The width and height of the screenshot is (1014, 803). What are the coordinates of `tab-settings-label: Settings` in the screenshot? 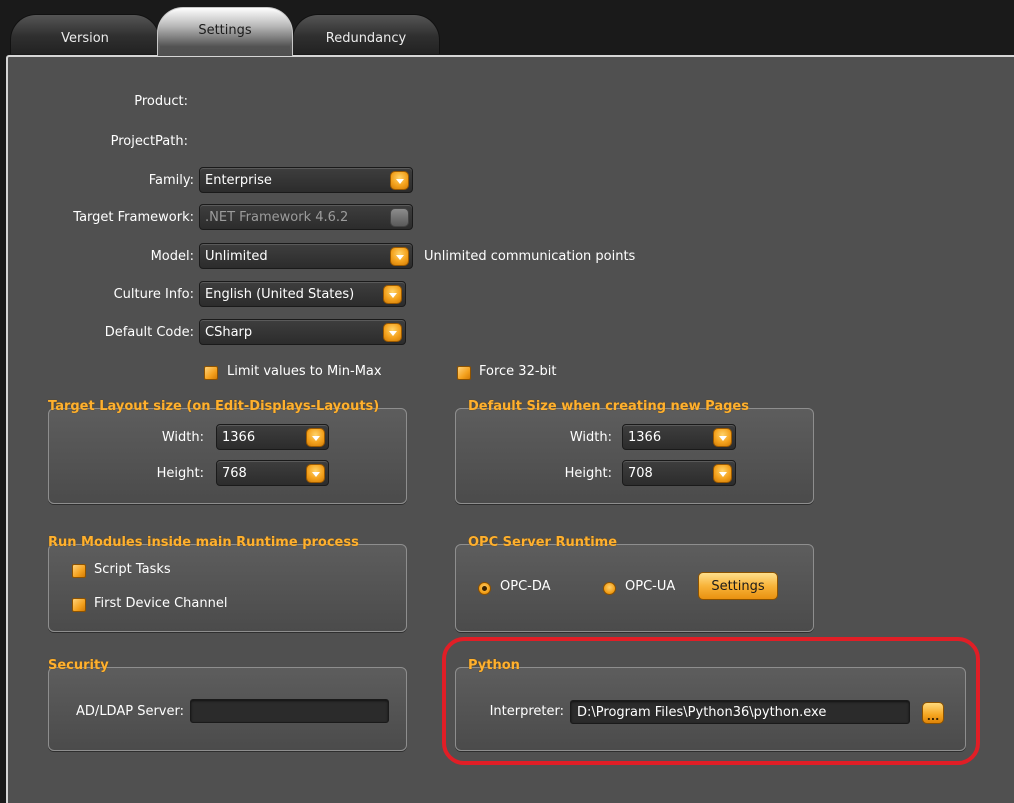 It's located at (225, 30).